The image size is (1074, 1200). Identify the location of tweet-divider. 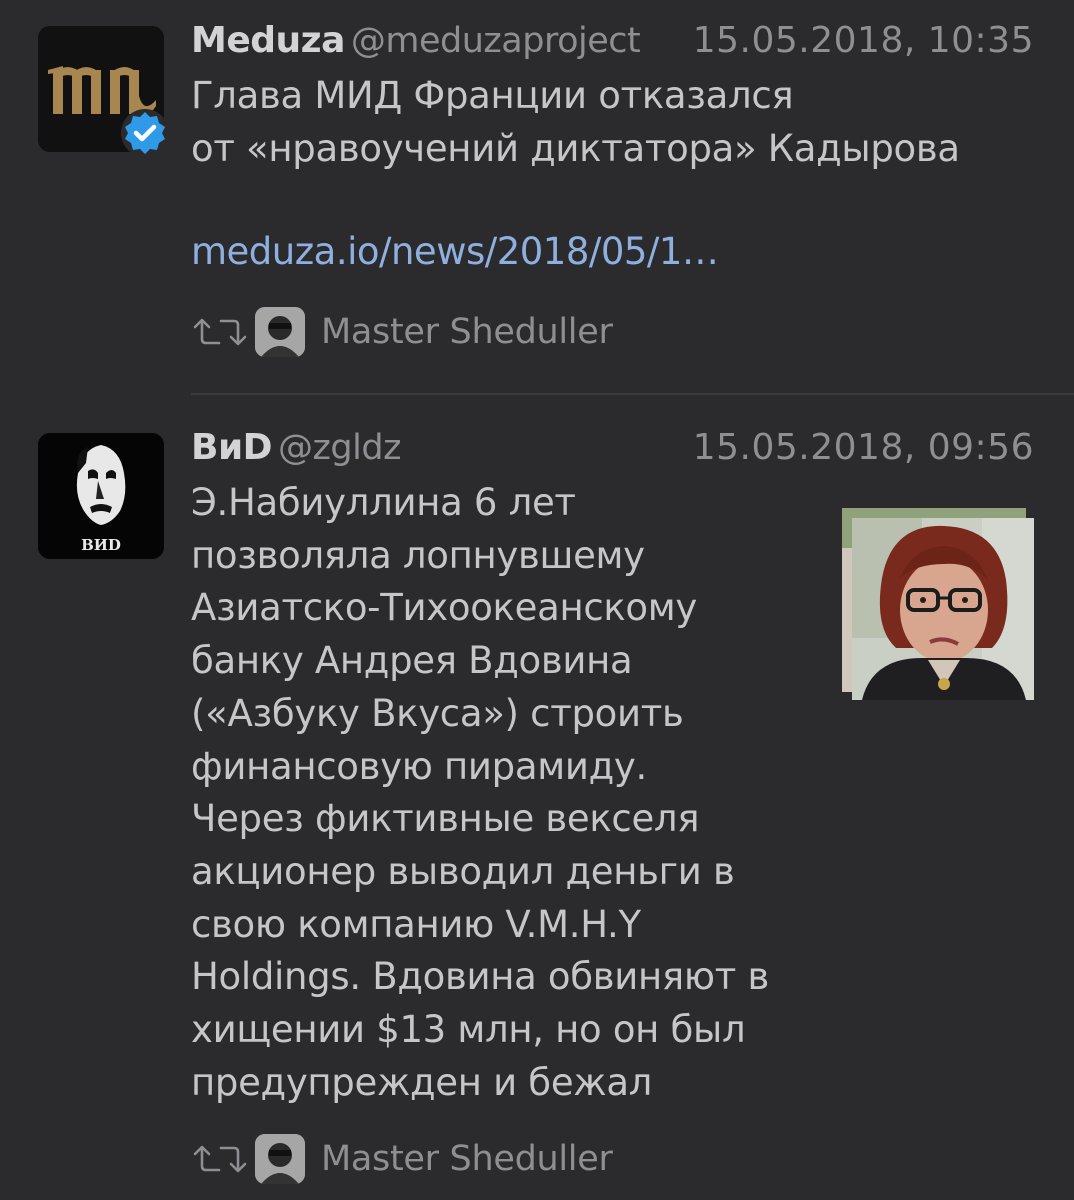
(632, 394).